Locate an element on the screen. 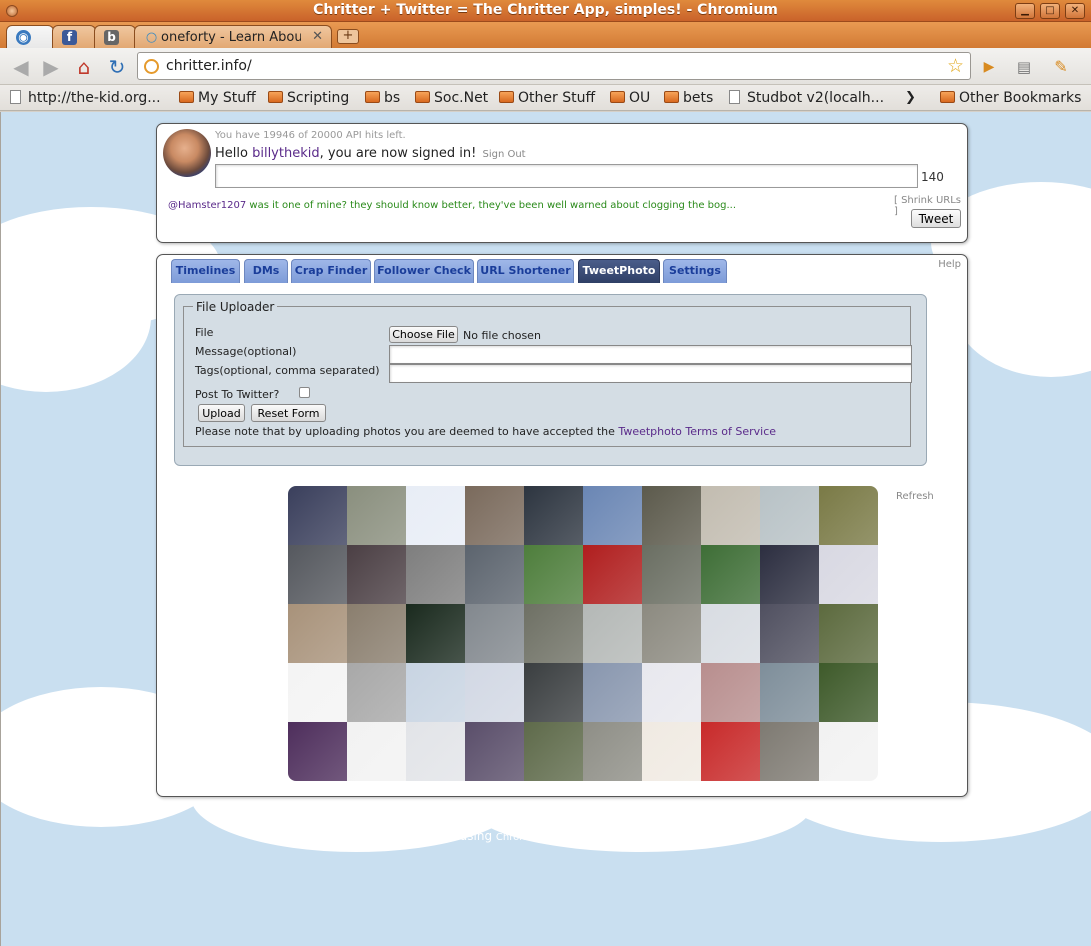  bookmark-other-stuff: Other Stuff is located at coordinates (547, 98).